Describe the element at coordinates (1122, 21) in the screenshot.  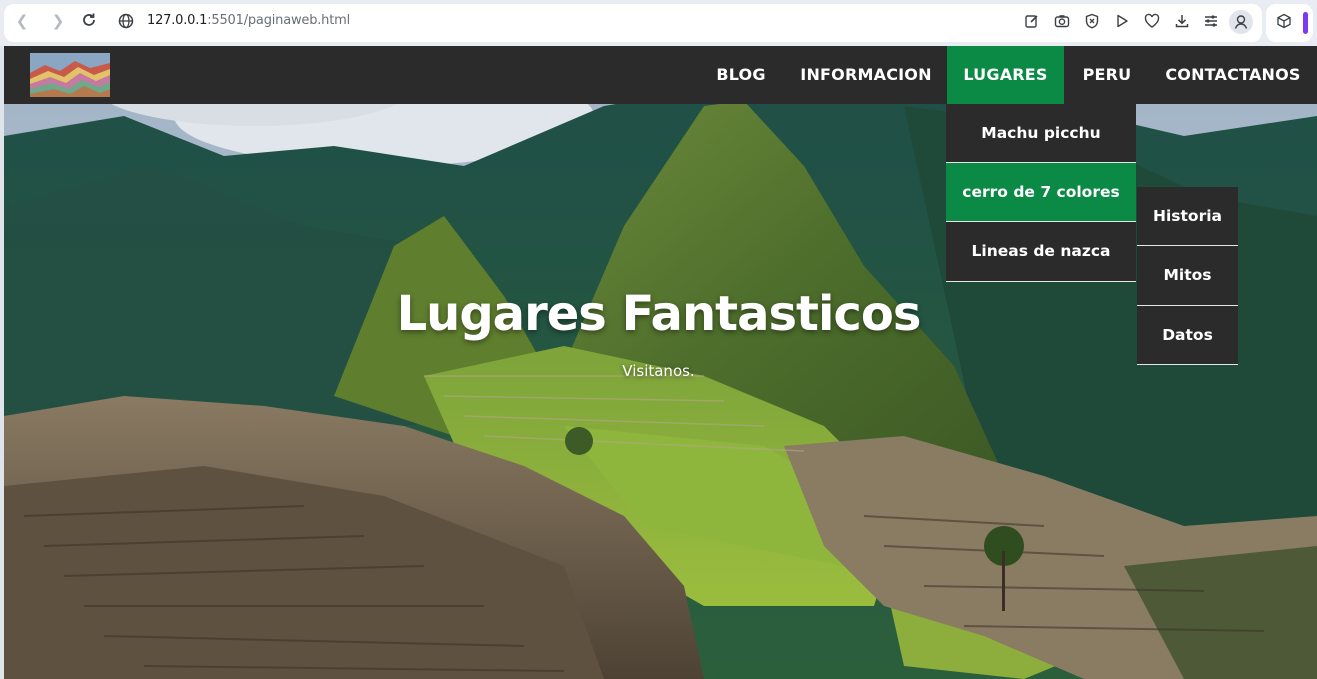
I see `play-icon` at that location.